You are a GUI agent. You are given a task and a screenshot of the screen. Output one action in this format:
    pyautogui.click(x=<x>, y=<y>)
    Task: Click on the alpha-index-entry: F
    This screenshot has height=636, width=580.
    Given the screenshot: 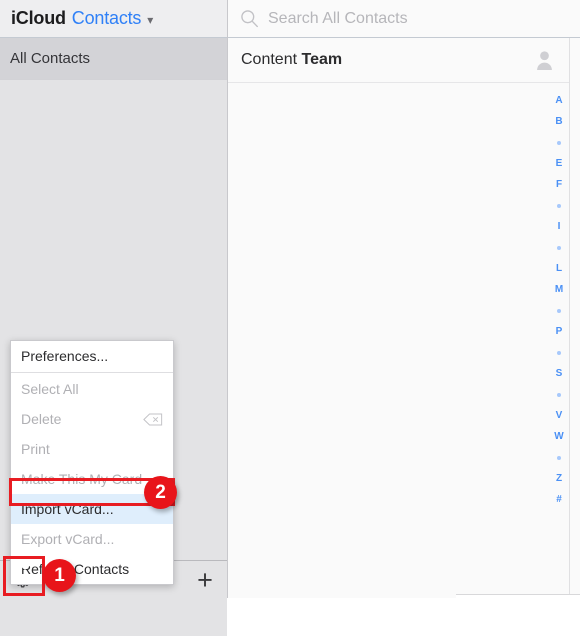 What is the action you would take?
    pyautogui.click(x=559, y=184)
    